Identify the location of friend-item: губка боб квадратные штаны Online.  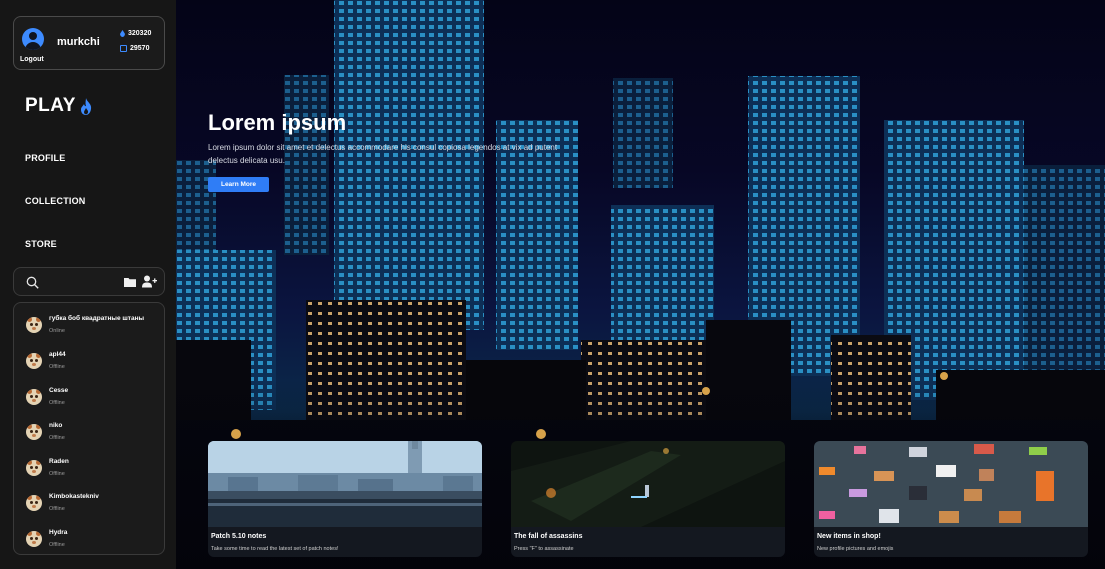
(90, 322).